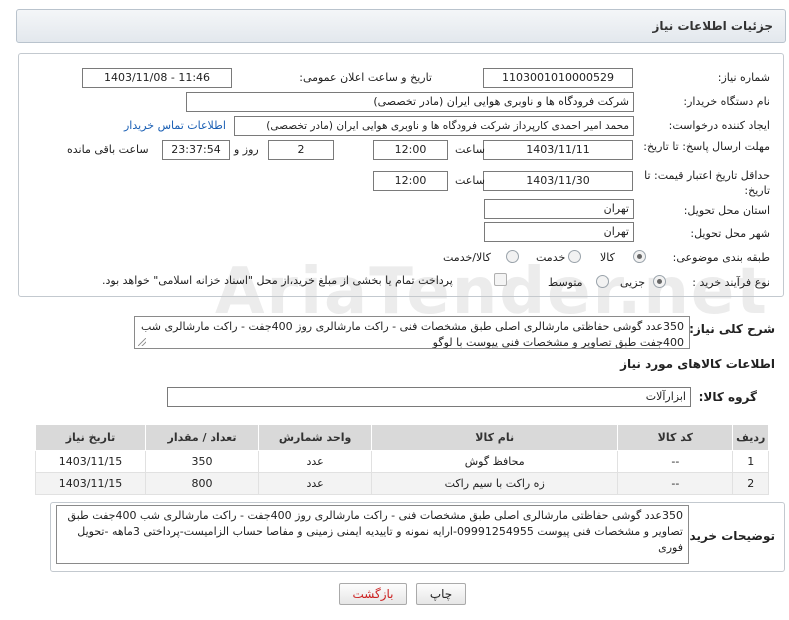  Describe the element at coordinates (175, 125) in the screenshot. I see `contact-info-link: اطلاعات تماس خریدار` at that location.